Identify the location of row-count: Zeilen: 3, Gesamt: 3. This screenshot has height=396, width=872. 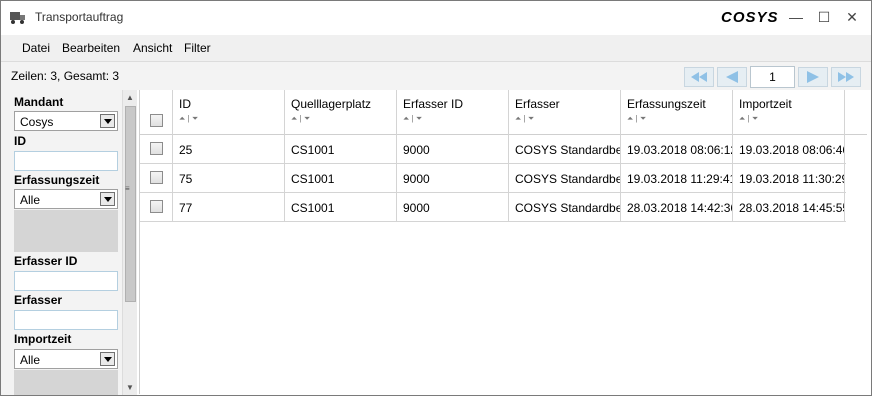
(65, 76).